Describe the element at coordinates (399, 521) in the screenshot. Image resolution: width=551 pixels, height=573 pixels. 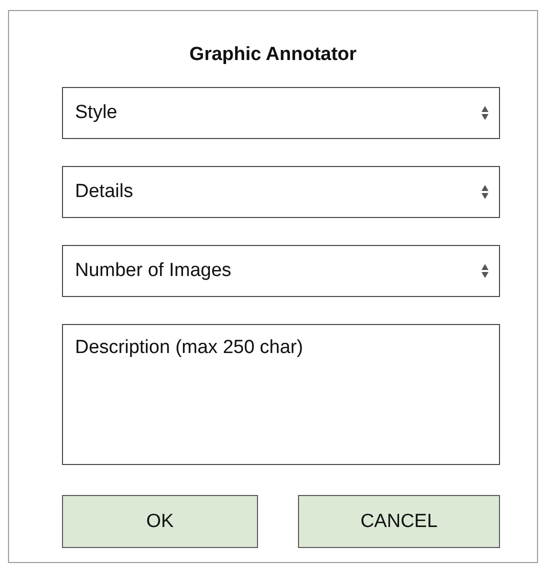
I see `cancel-button: CANCEL` at that location.